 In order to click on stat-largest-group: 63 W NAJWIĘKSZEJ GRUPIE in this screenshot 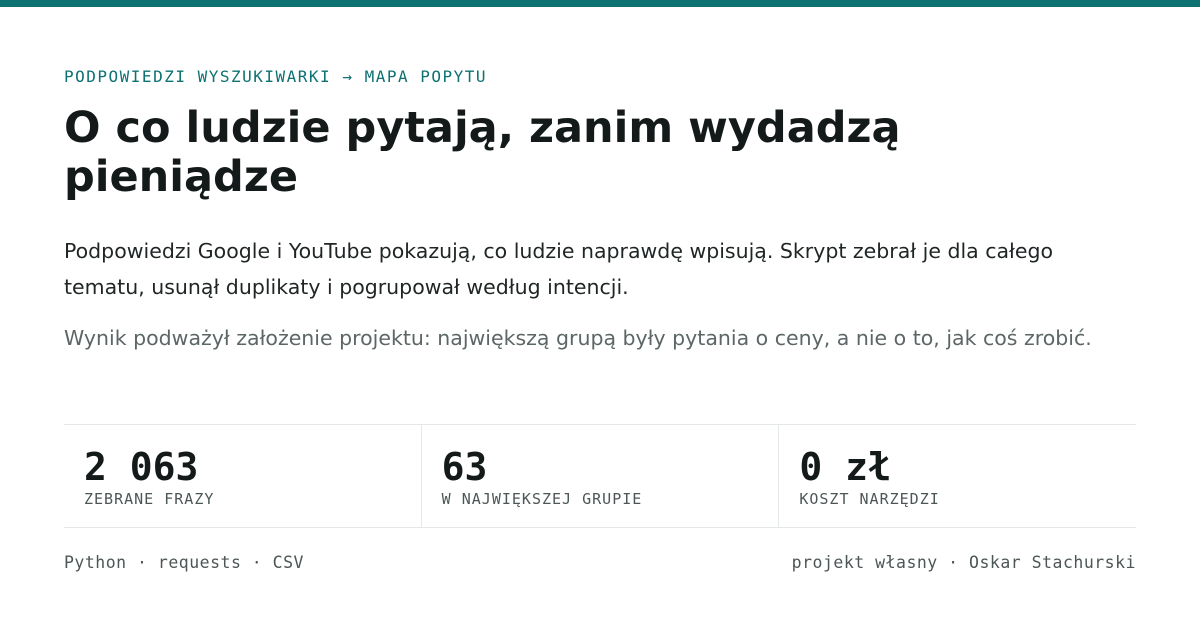, I will do `click(599, 476)`.